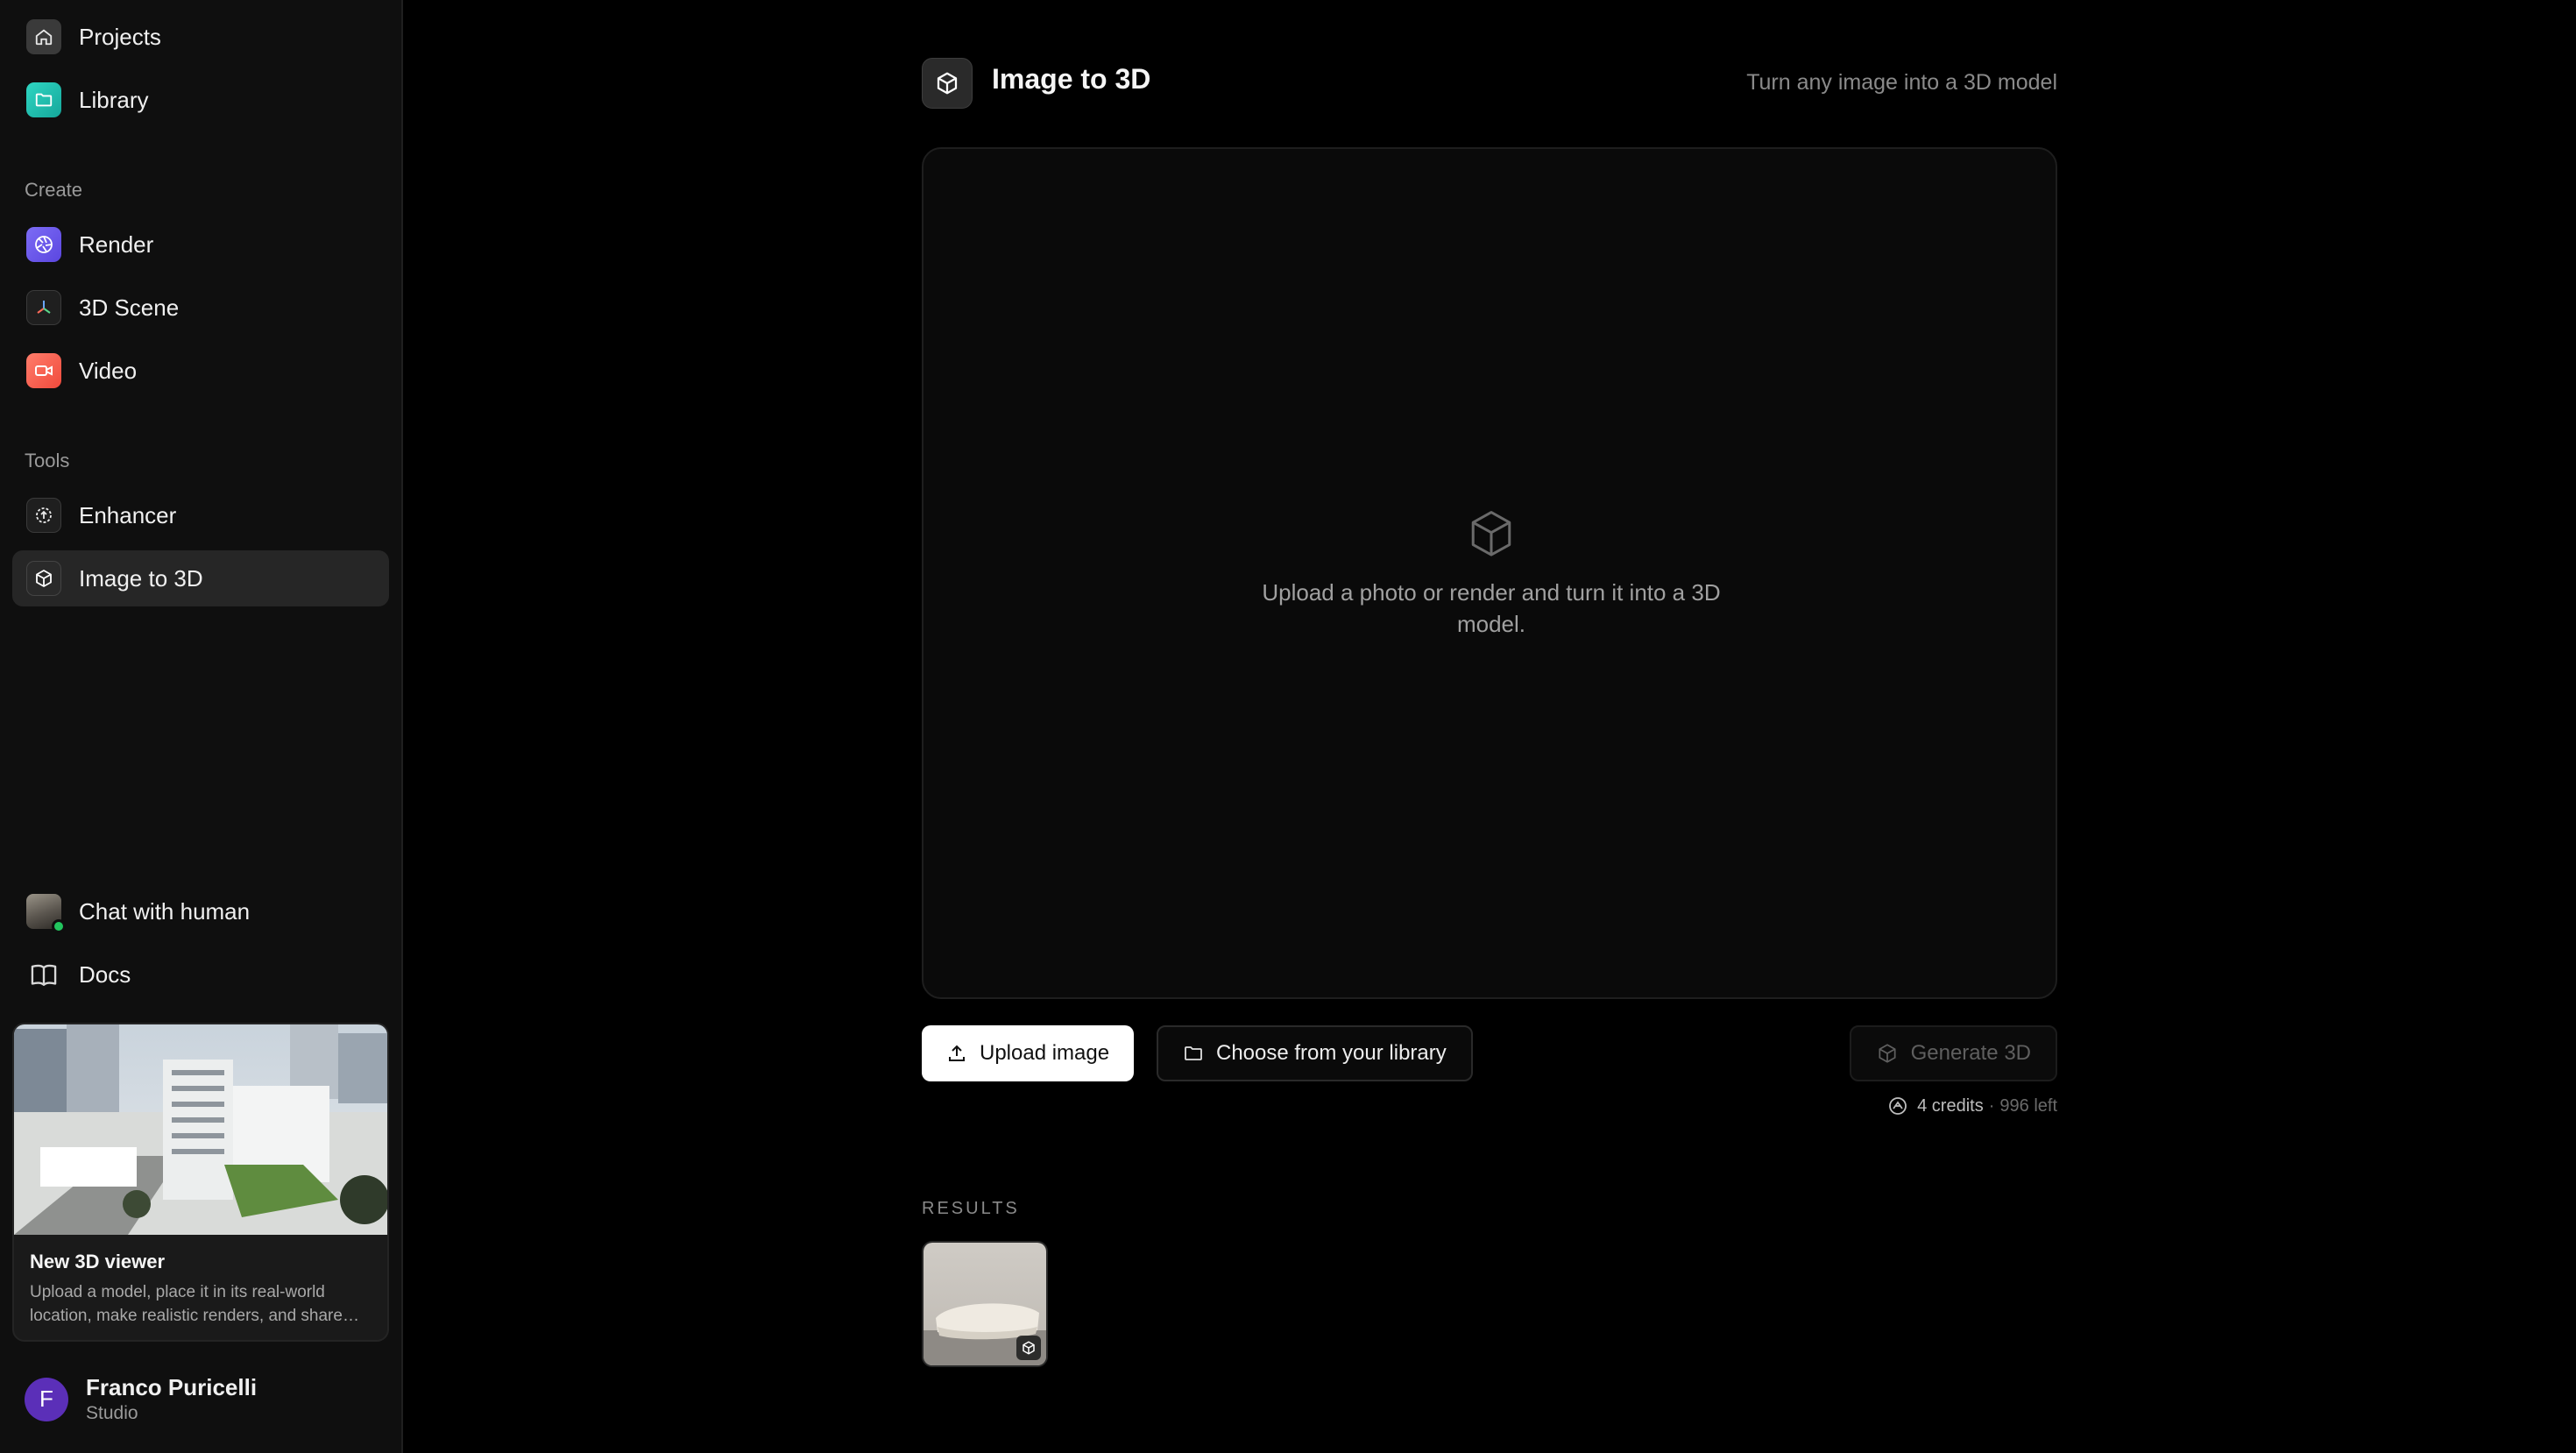  I want to click on sidebar-item-label: Projects, so click(120, 36).